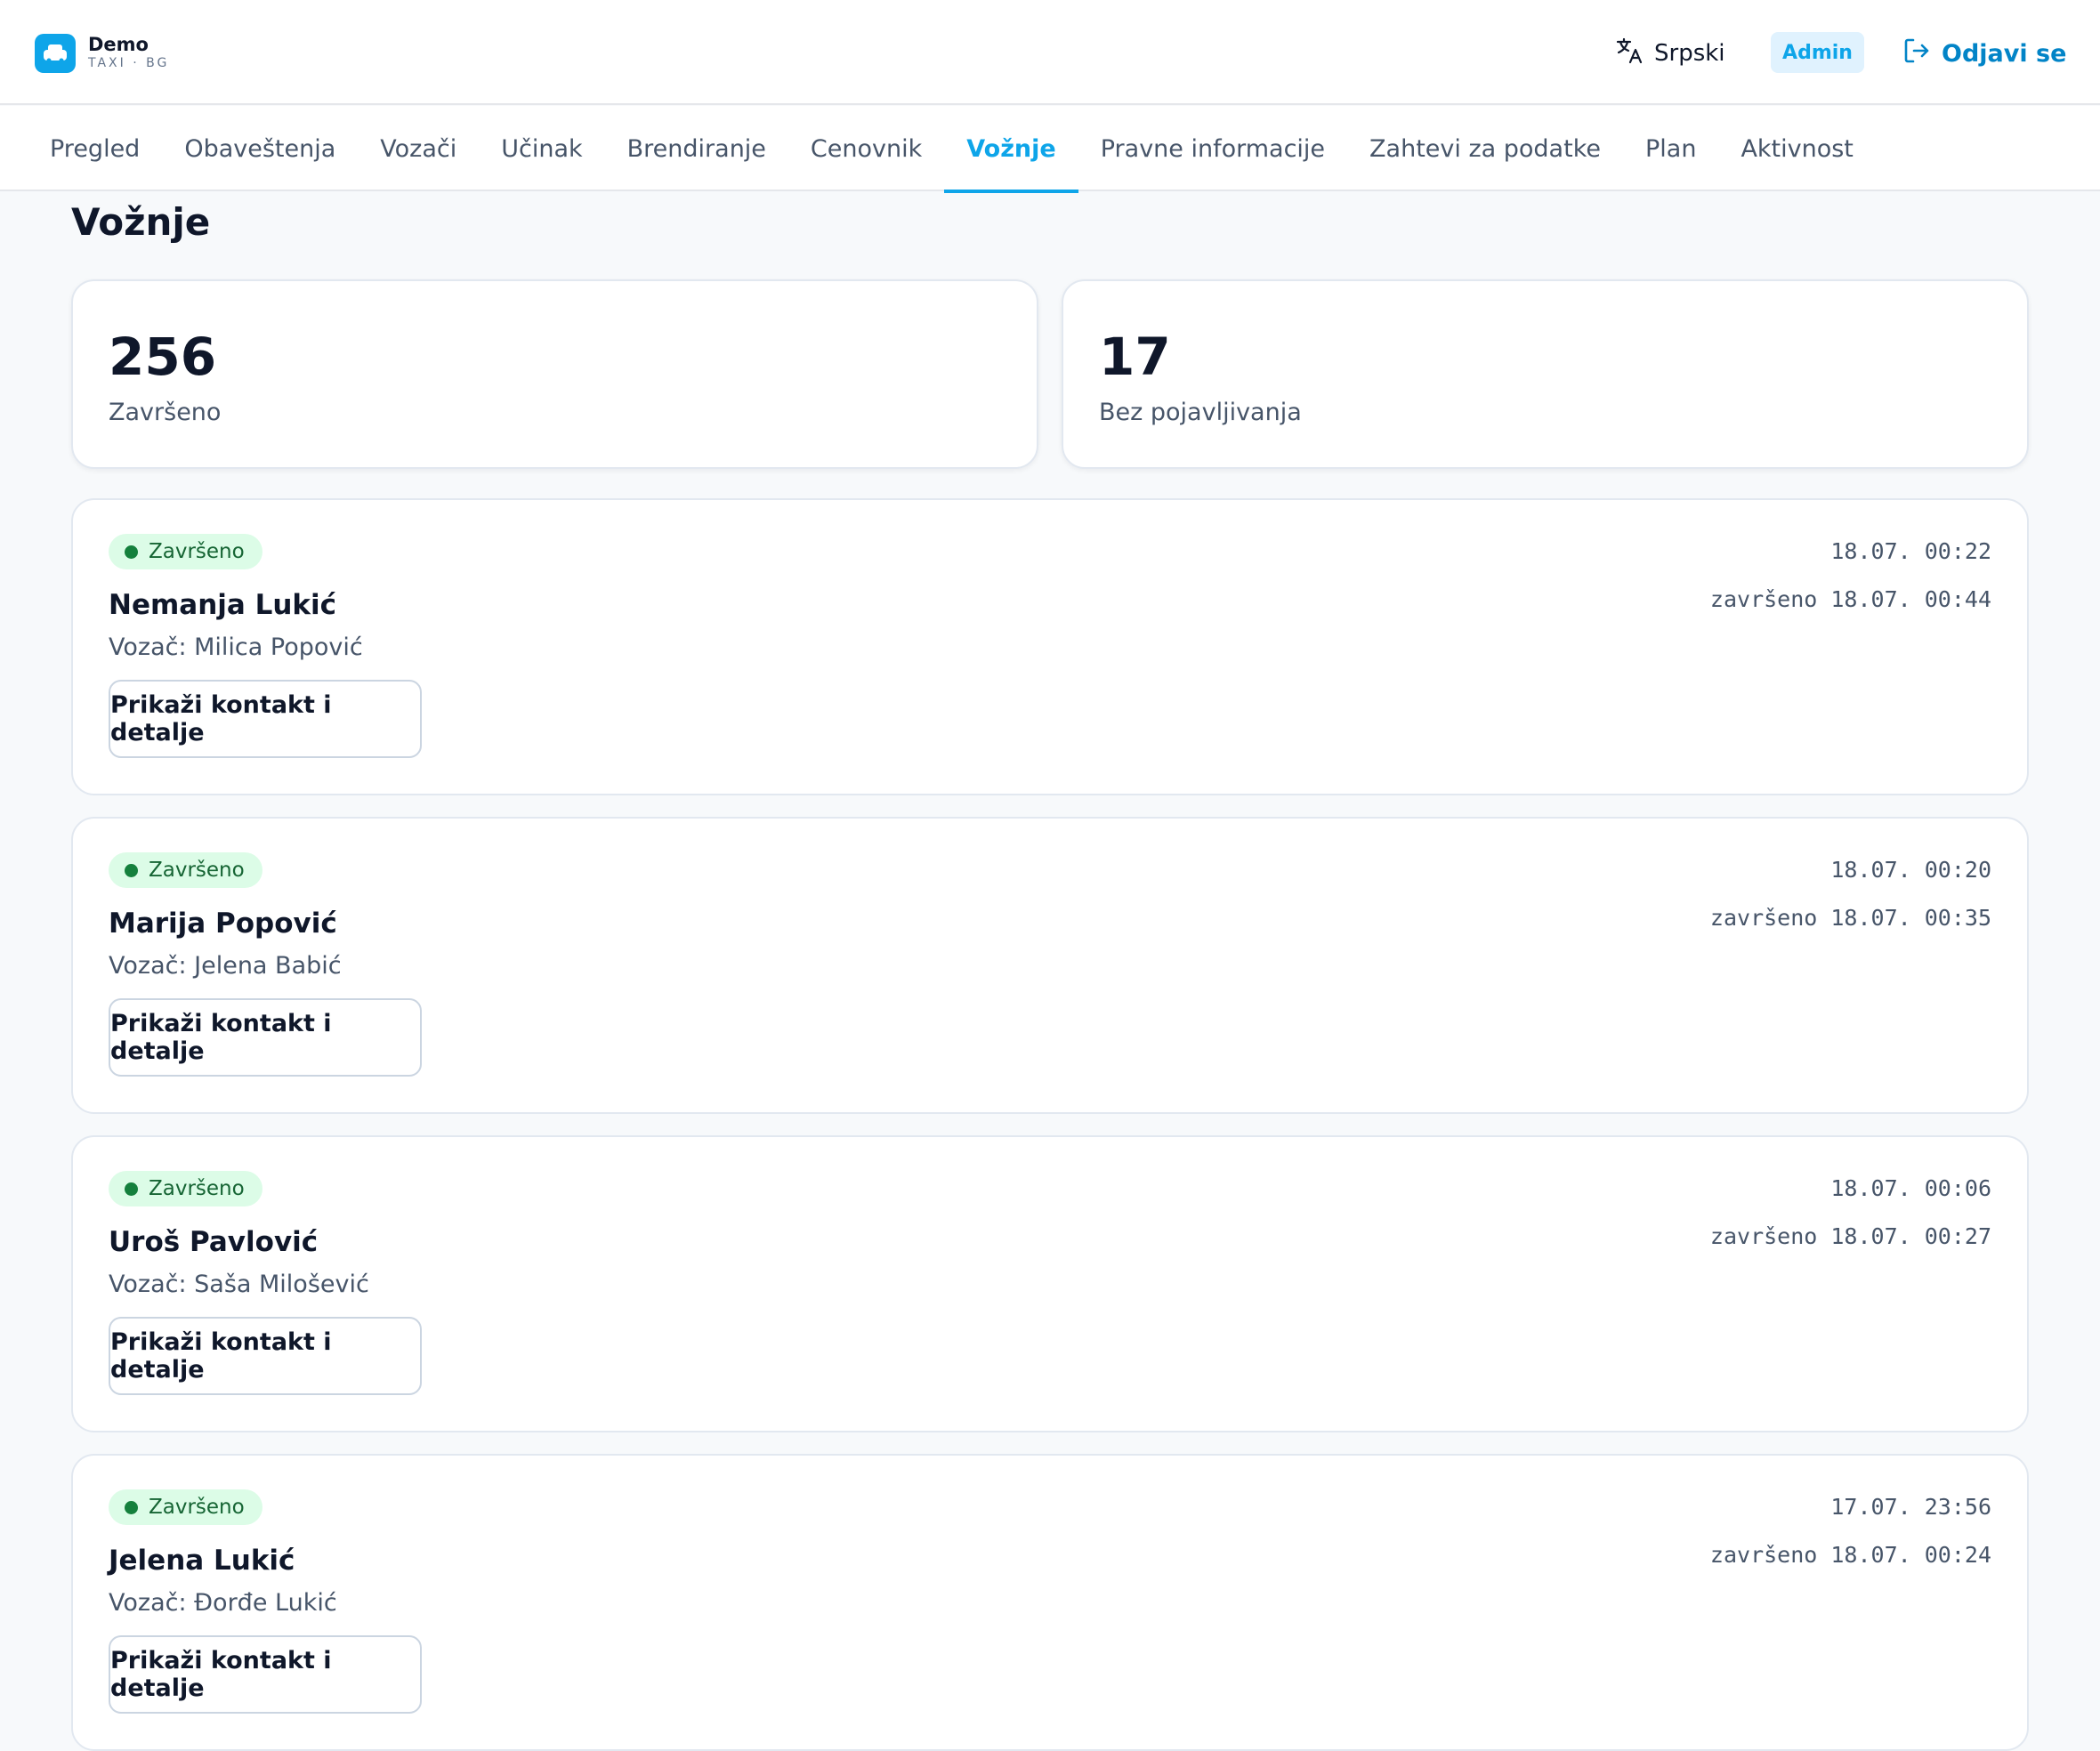 The width and height of the screenshot is (2100, 1751). Describe the element at coordinates (236, 647) in the screenshot. I see `driver-name: Vozač: Milica Popović` at that location.